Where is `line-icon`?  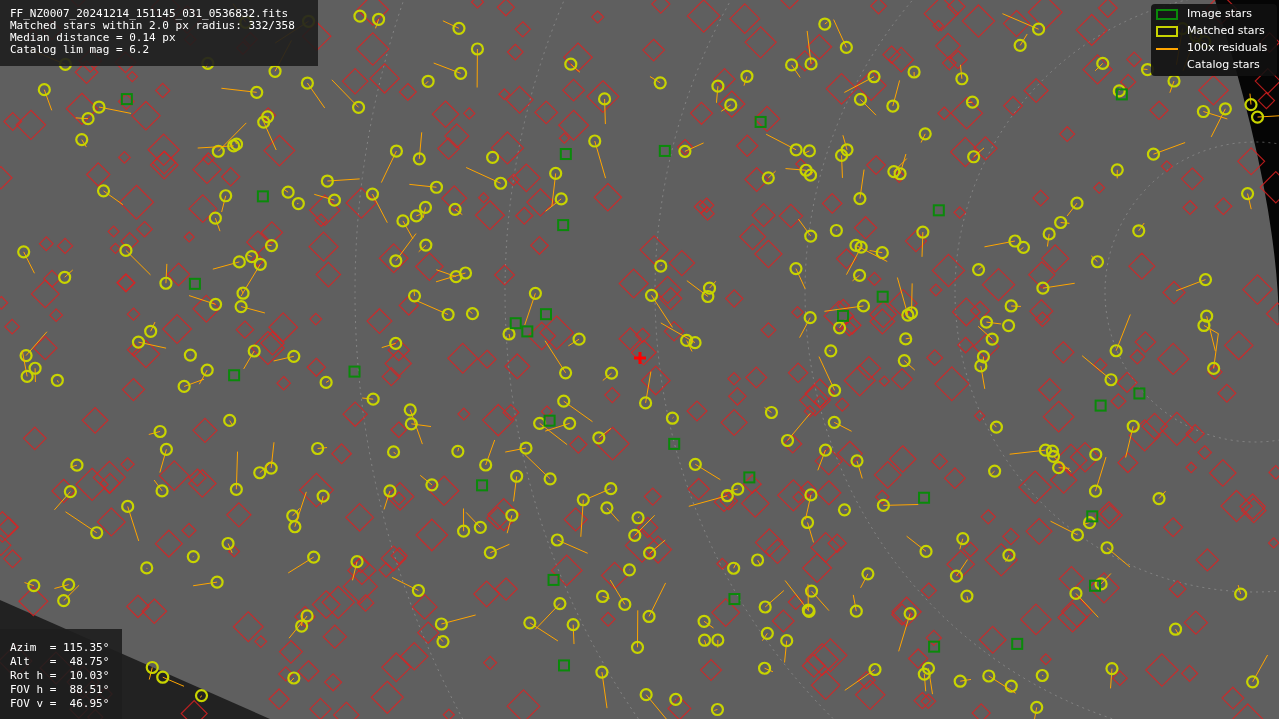 line-icon is located at coordinates (1167, 48).